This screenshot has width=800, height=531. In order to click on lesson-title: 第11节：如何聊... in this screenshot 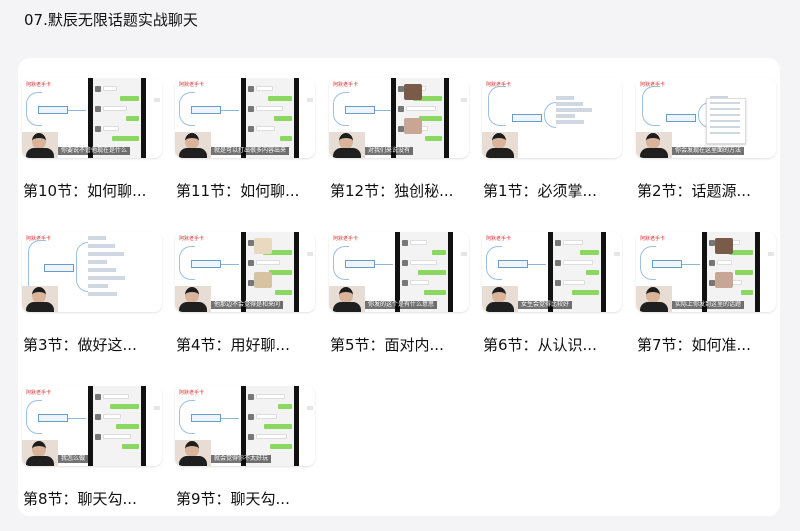, I will do `click(237, 190)`.